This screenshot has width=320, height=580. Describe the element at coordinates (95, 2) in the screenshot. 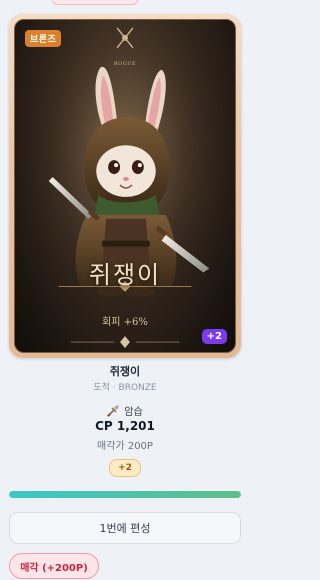

I see `top-chip-partial` at that location.